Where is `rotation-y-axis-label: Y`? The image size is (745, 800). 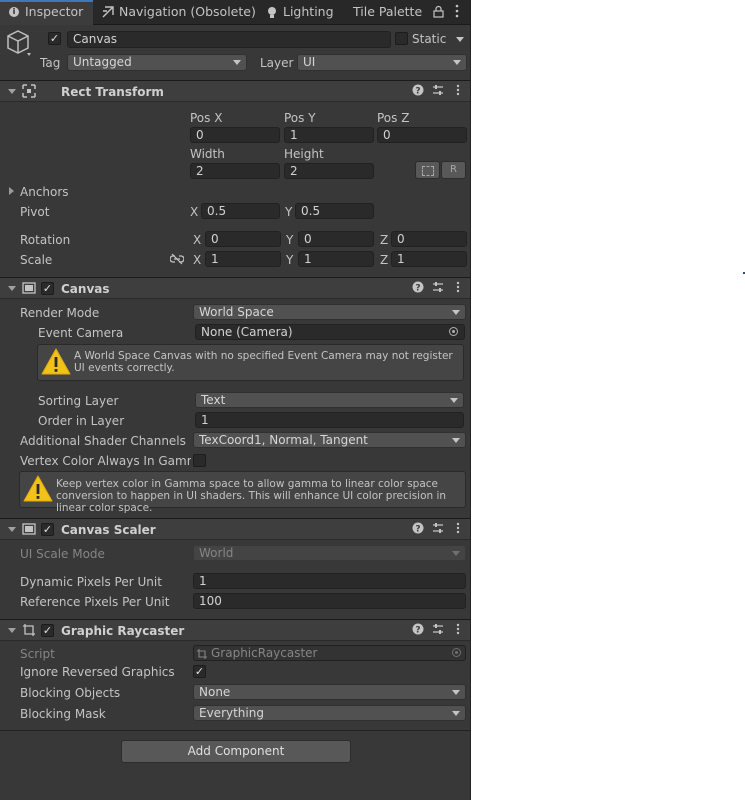 rotation-y-axis-label: Y is located at coordinates (290, 240).